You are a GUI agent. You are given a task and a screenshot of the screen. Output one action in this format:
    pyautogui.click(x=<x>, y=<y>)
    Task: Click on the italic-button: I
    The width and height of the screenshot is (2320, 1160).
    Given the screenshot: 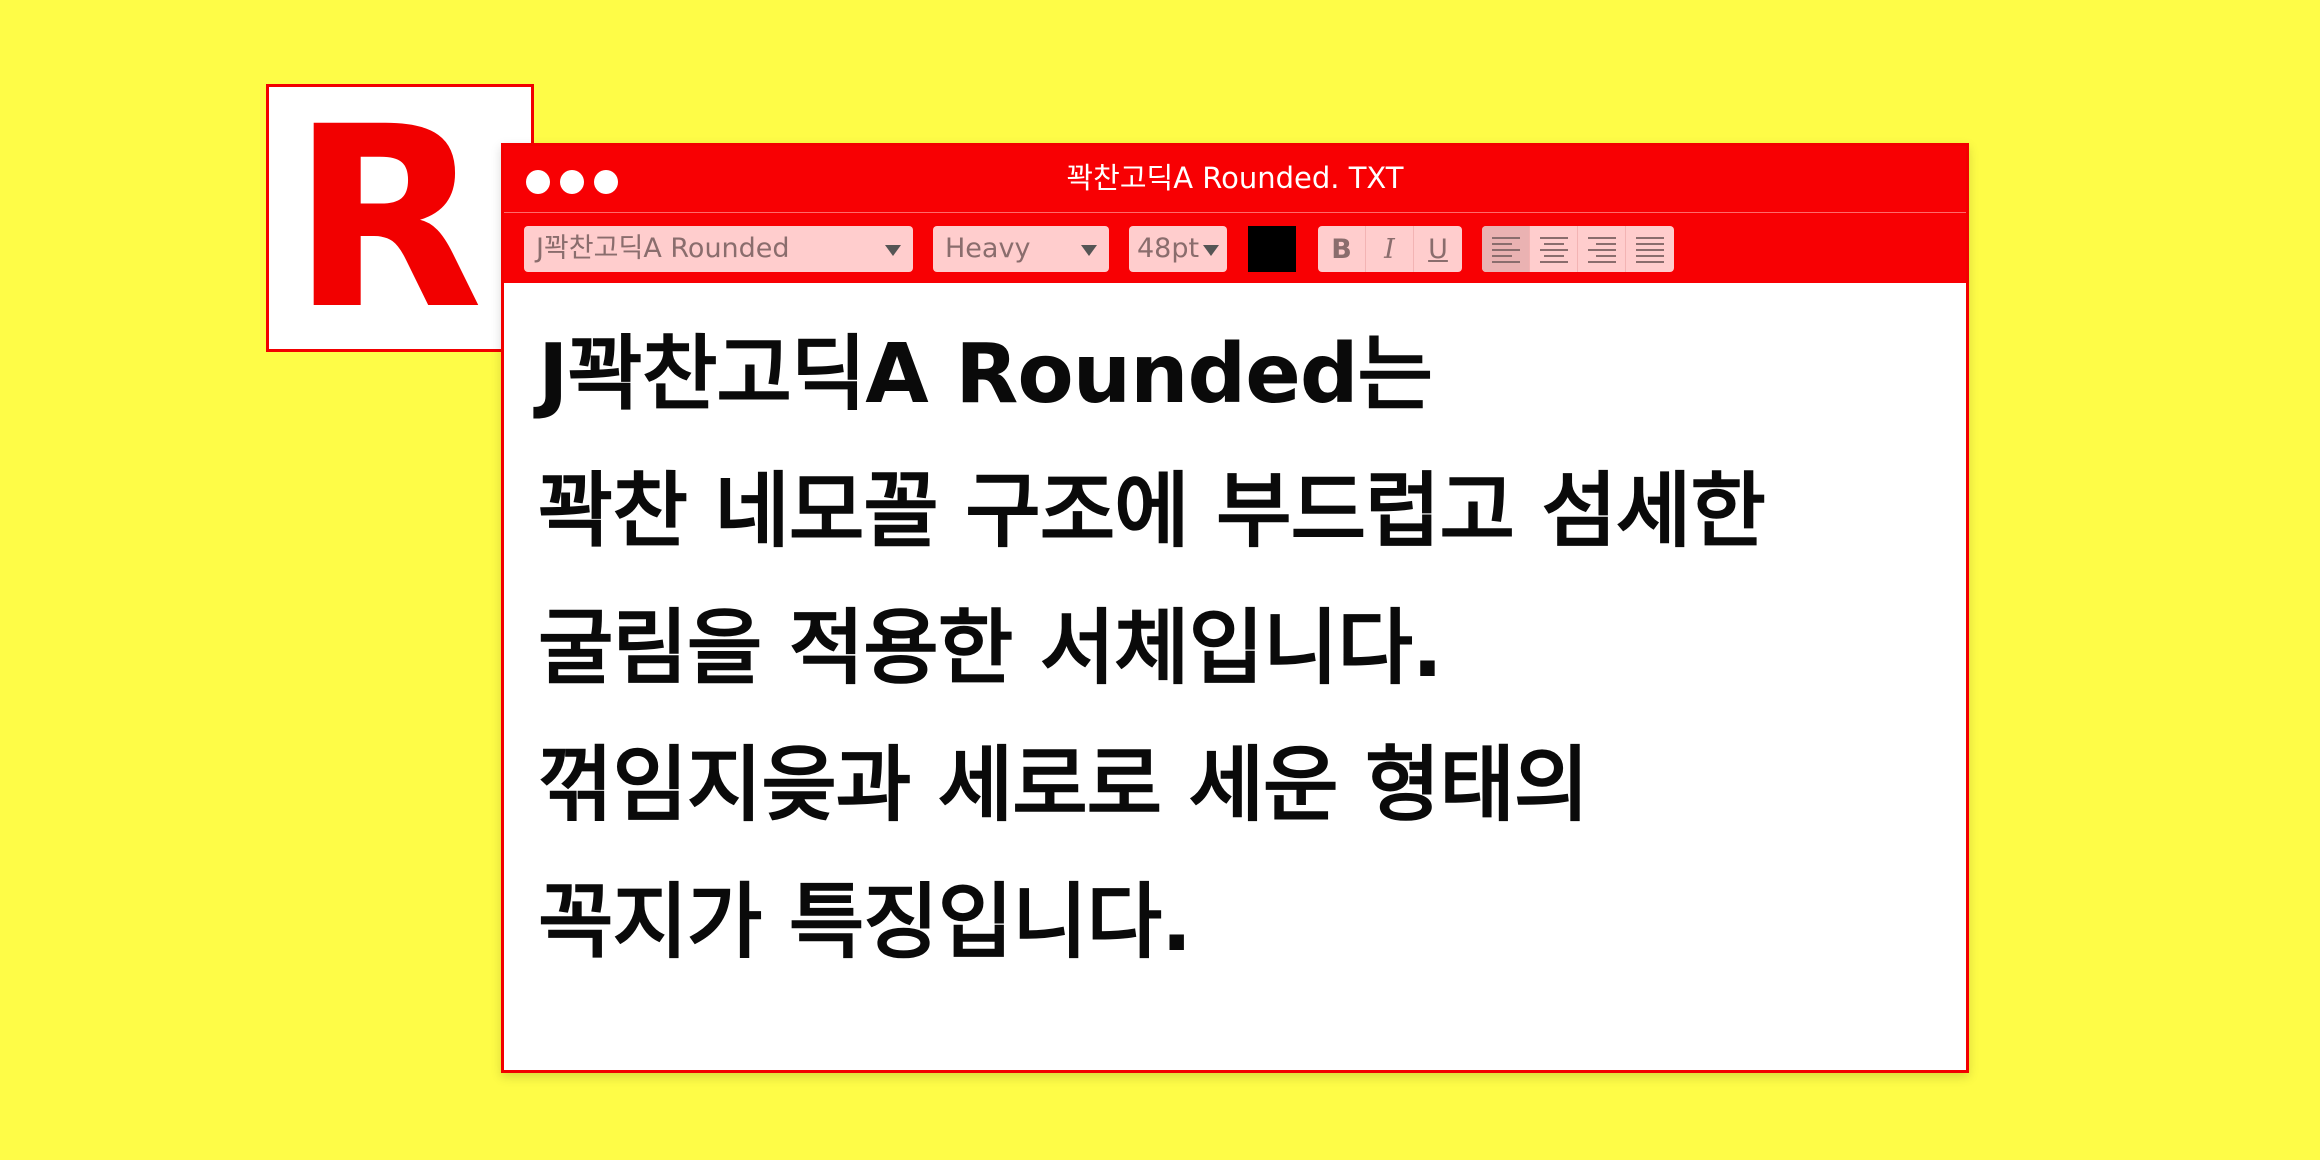 What is the action you would take?
    pyautogui.click(x=1390, y=249)
    